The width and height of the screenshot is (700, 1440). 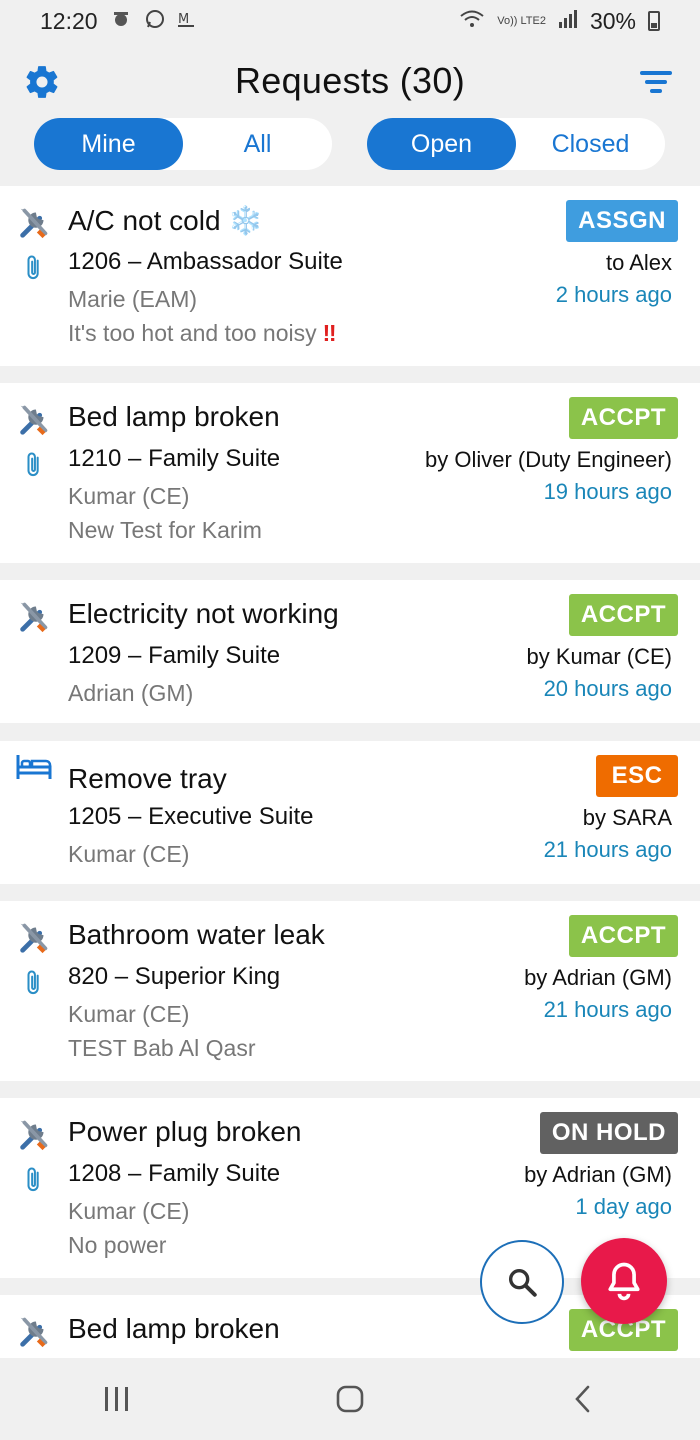 What do you see at coordinates (205, 261) in the screenshot?
I see `request-room: 1206 – Ambassador Suite` at bounding box center [205, 261].